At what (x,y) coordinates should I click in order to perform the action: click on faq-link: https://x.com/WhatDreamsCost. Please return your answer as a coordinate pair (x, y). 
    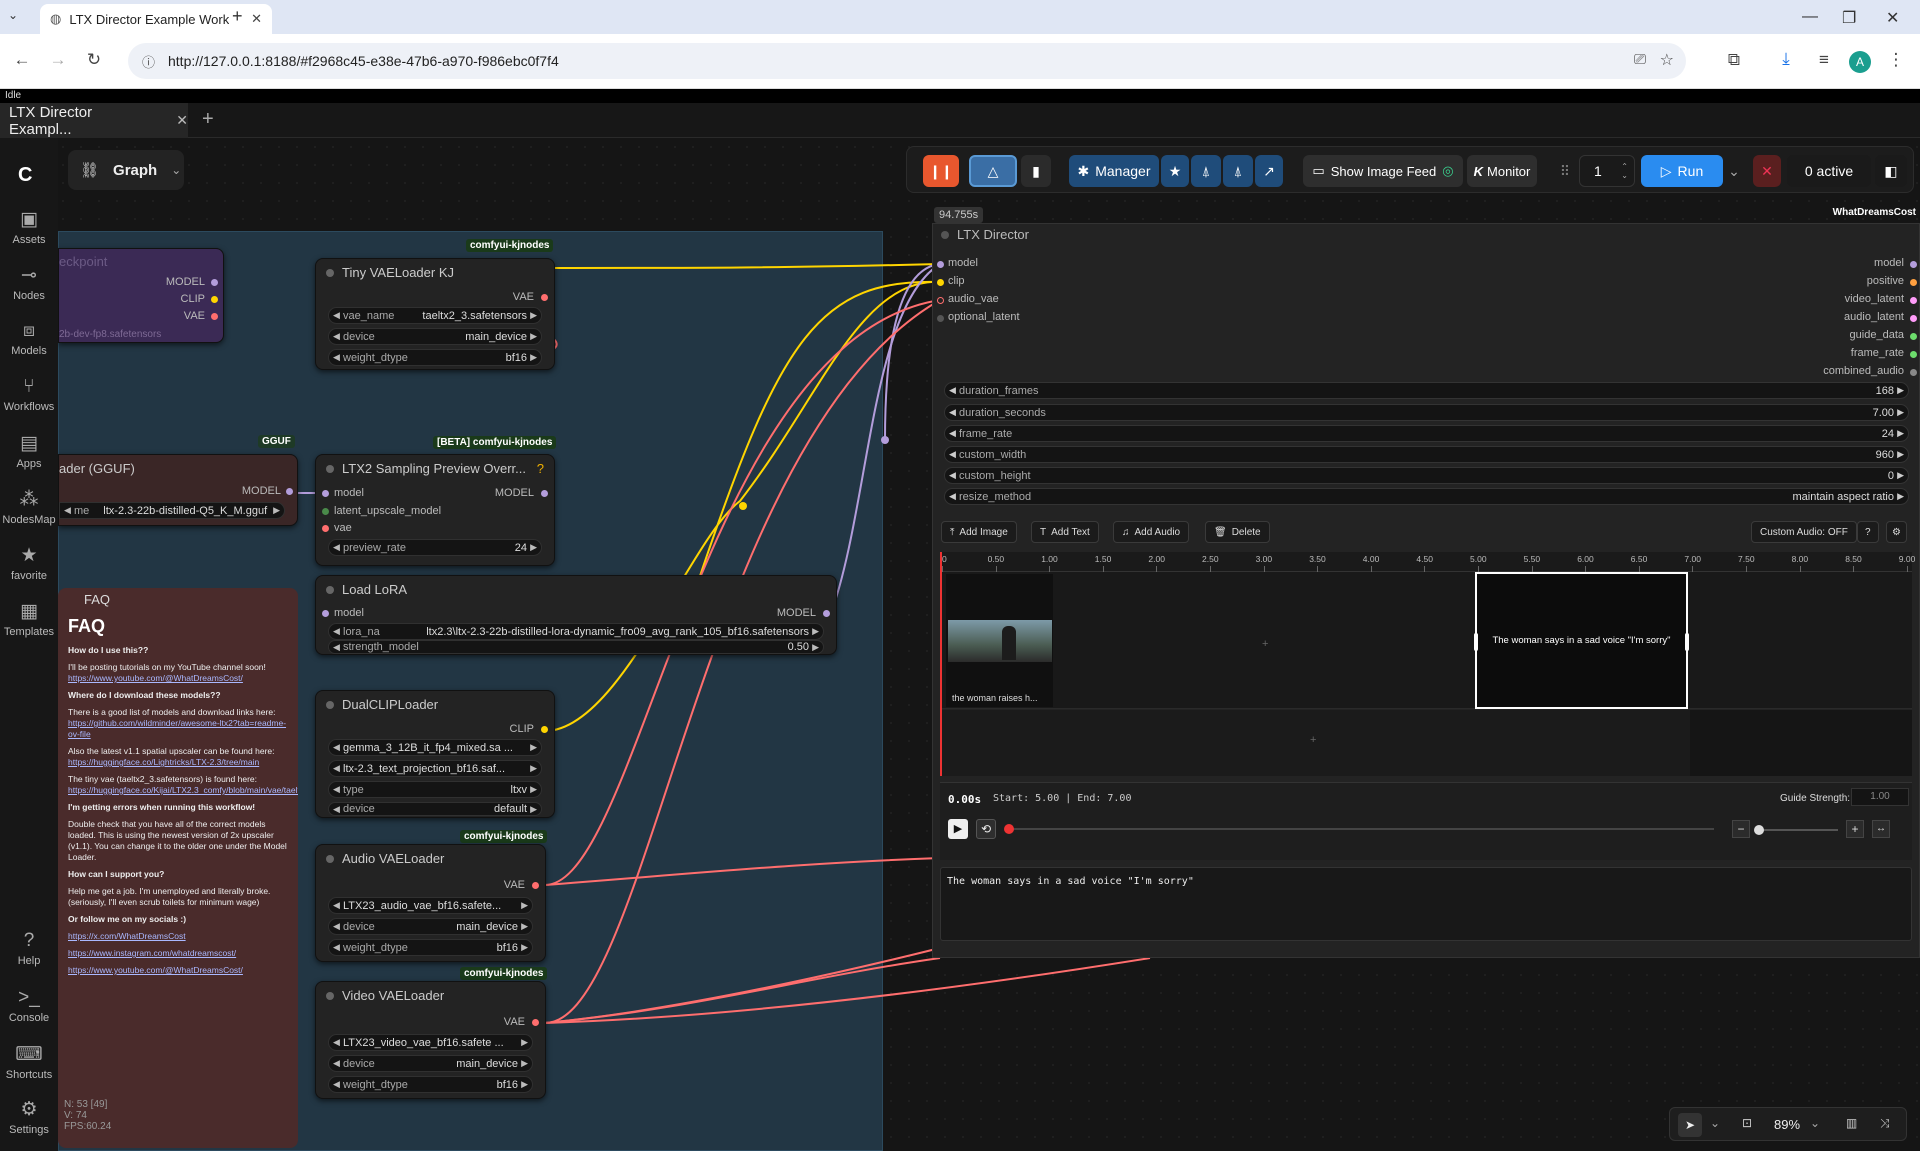
    Looking at the image, I should click on (127, 936).